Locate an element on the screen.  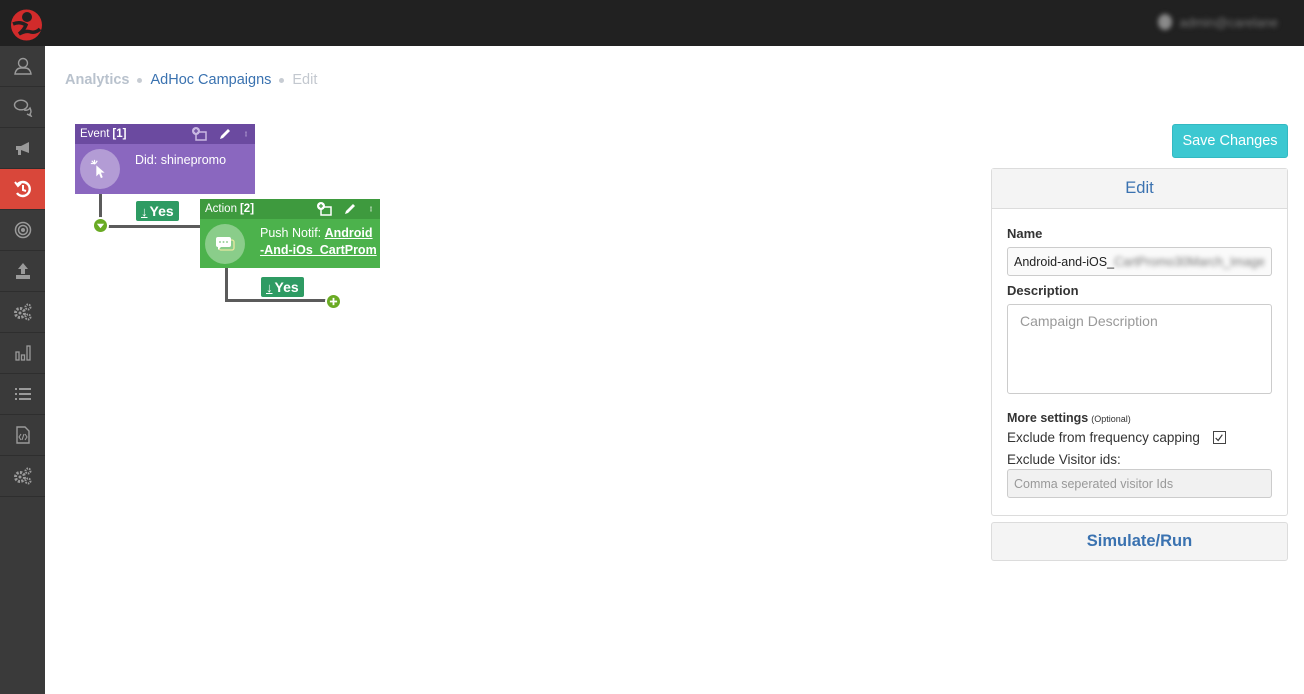
sidebar-item-users is located at coordinates (22, 66).